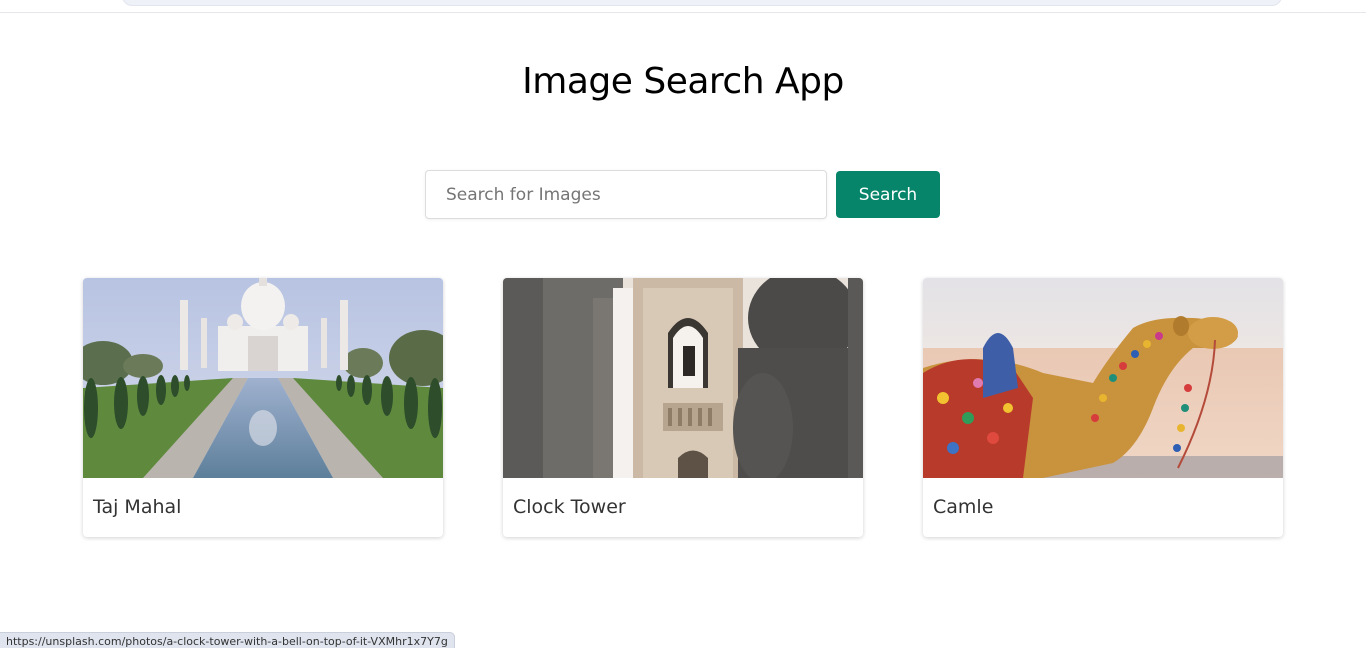 The image size is (1366, 648). Describe the element at coordinates (888, 194) in the screenshot. I see `search-button: Search` at that location.